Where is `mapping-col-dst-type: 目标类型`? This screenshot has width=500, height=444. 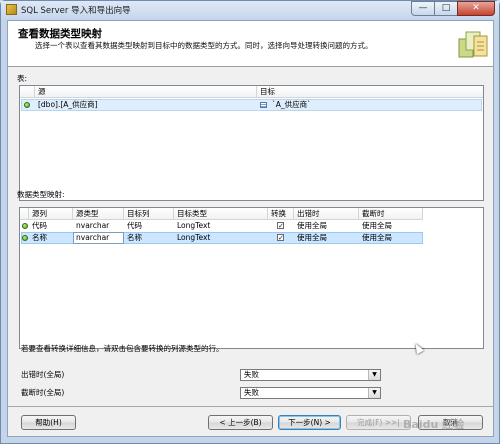
mapping-col-dst-type: 目标类型 is located at coordinates (221, 214).